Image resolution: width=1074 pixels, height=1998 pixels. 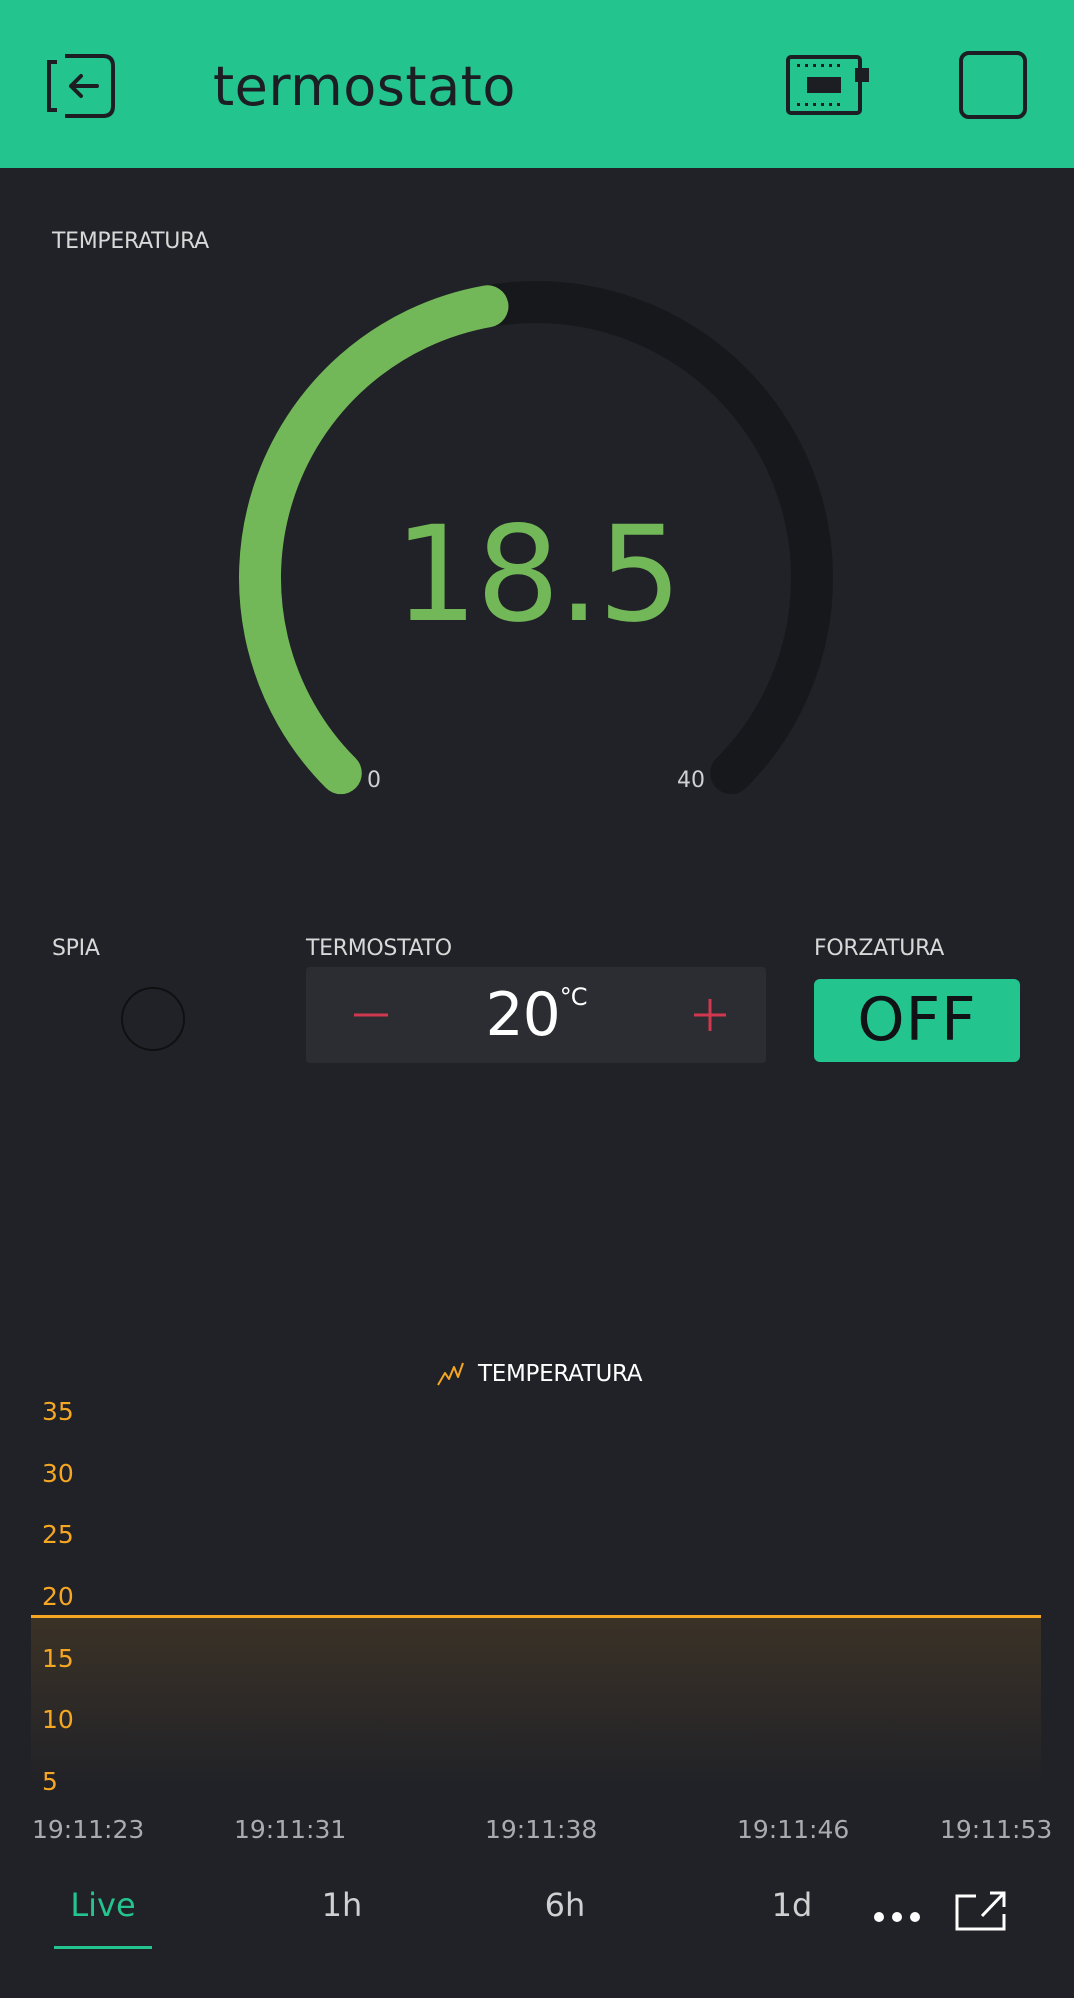 What do you see at coordinates (290, 1829) in the screenshot?
I see `x-tick-label: 19:11:31` at bounding box center [290, 1829].